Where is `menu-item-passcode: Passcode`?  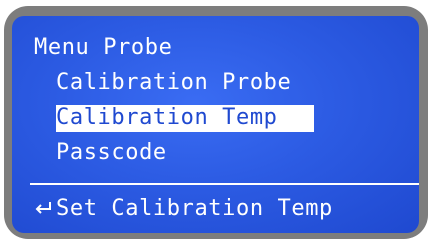 menu-item-passcode: Passcode is located at coordinates (111, 153).